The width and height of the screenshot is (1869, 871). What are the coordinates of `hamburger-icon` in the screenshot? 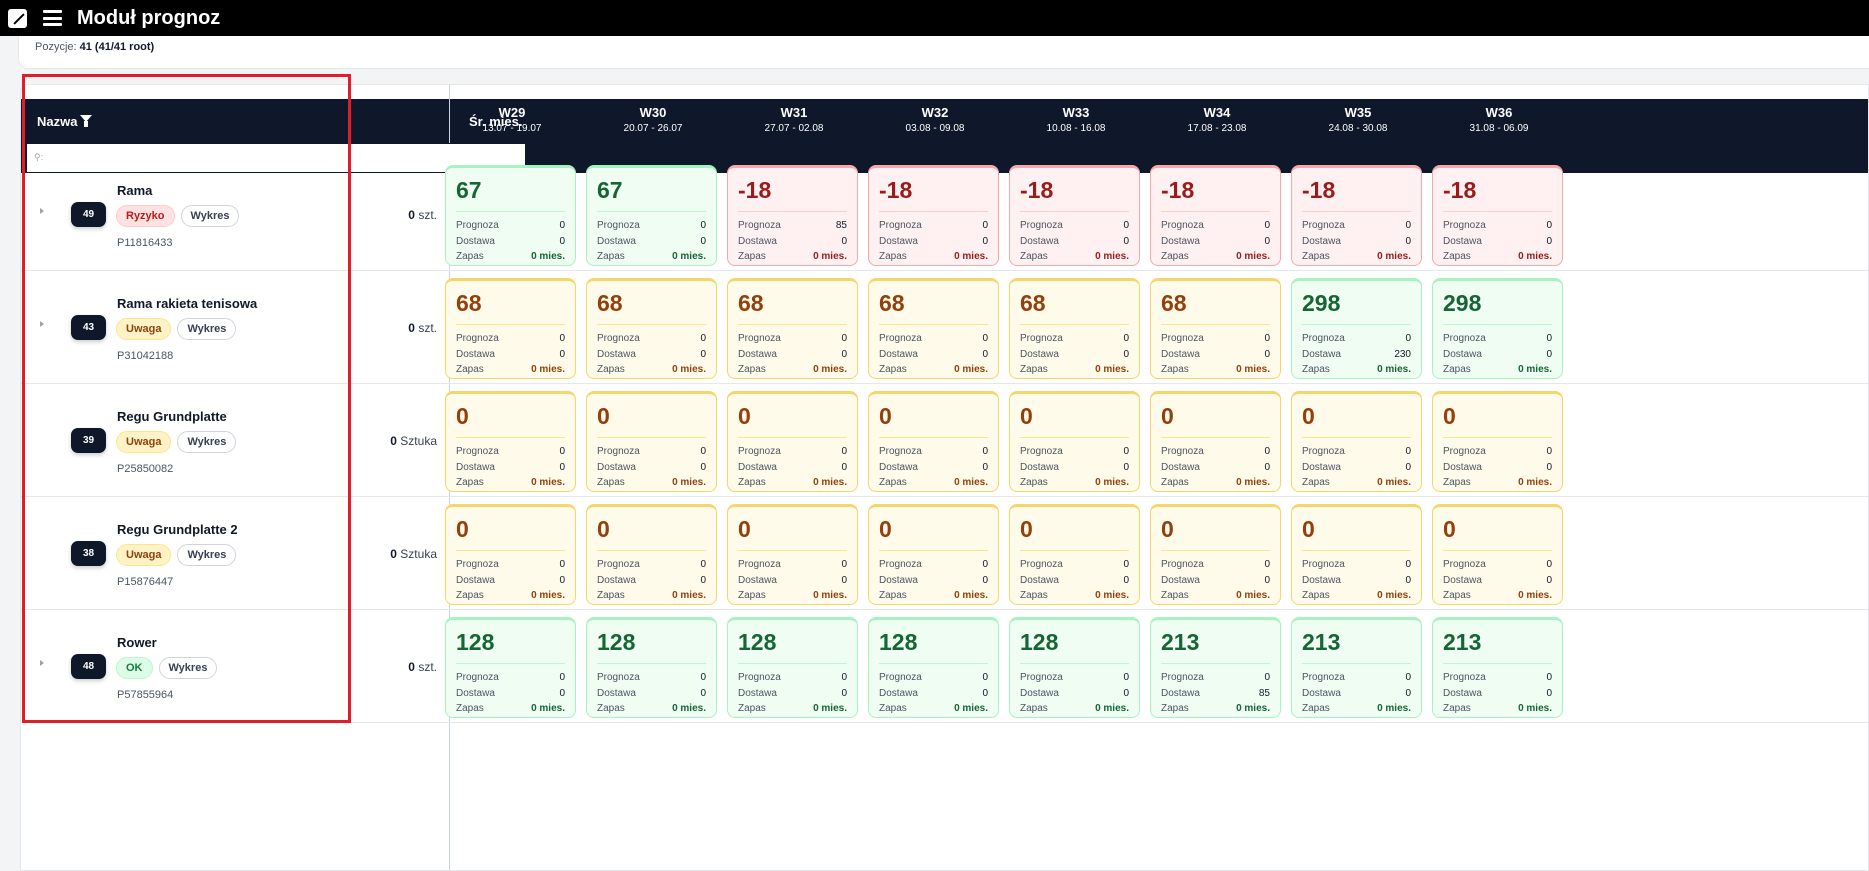 It's located at (52, 18).